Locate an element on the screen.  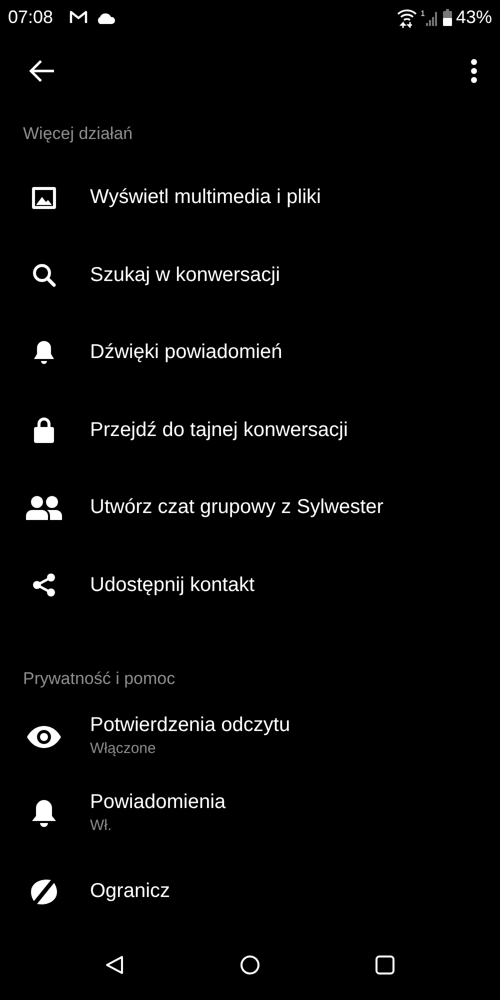
wifi-icon is located at coordinates (406, 18).